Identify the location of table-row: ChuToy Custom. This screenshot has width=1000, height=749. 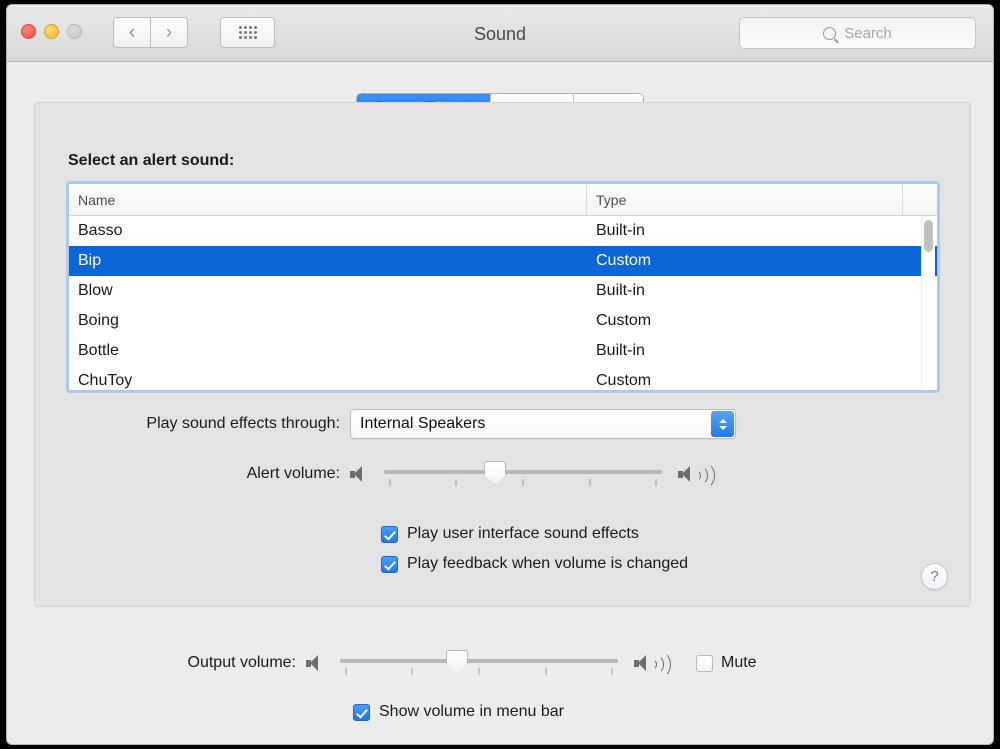
(503, 378).